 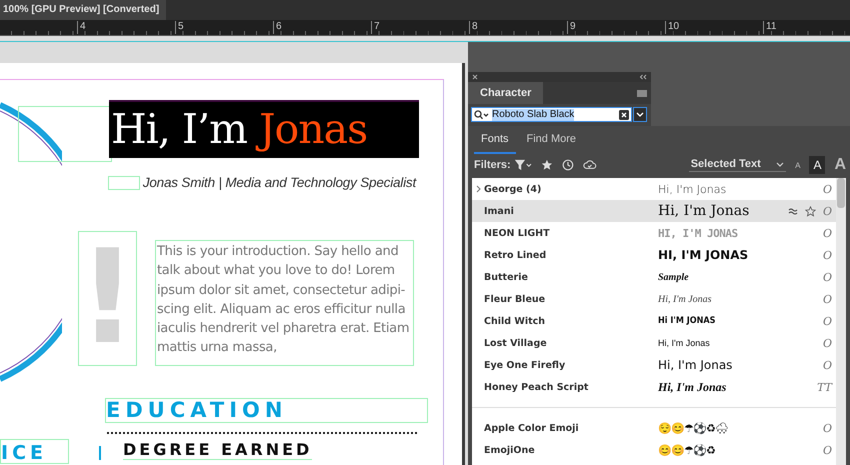 I want to click on font-row: Retro Lined HI, I'M JONAS O, so click(x=654, y=255).